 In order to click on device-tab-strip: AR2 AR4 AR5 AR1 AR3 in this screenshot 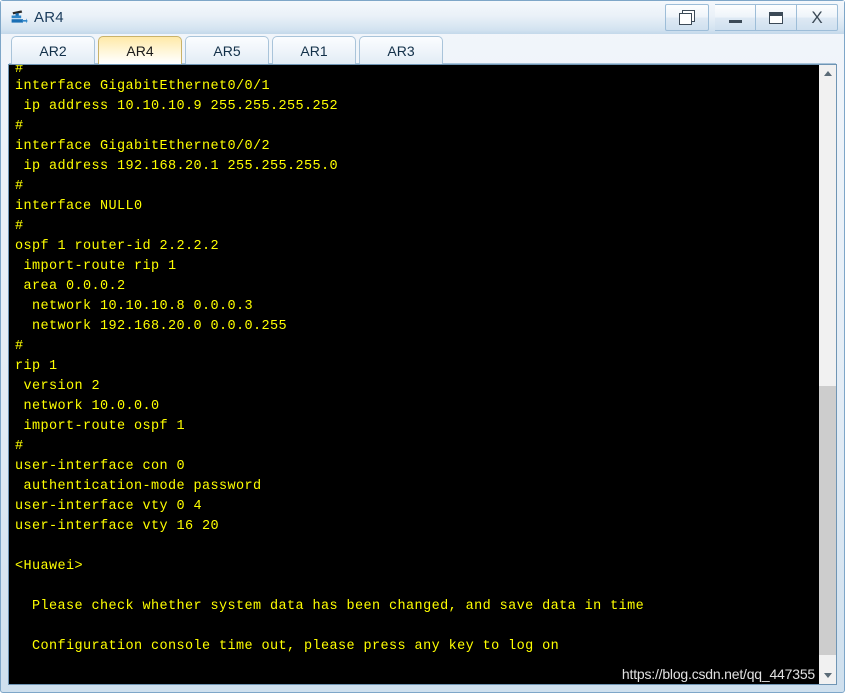, I will do `click(422, 49)`.